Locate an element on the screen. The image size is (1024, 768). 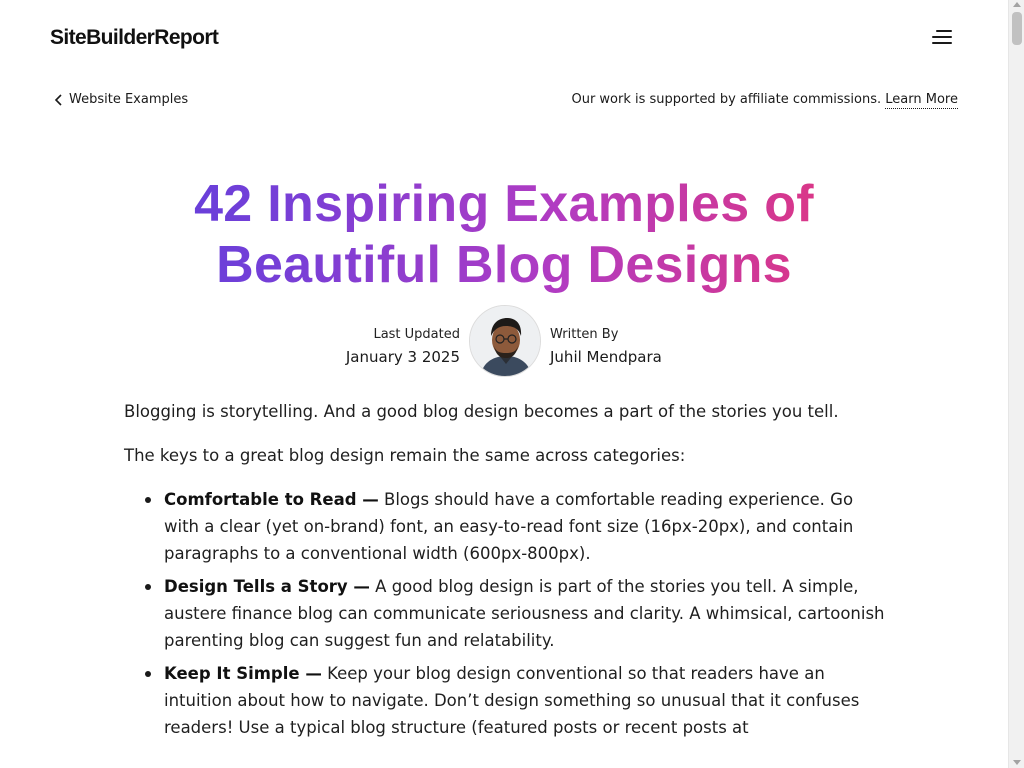
scroll-down-icon is located at coordinates (1017, 762).